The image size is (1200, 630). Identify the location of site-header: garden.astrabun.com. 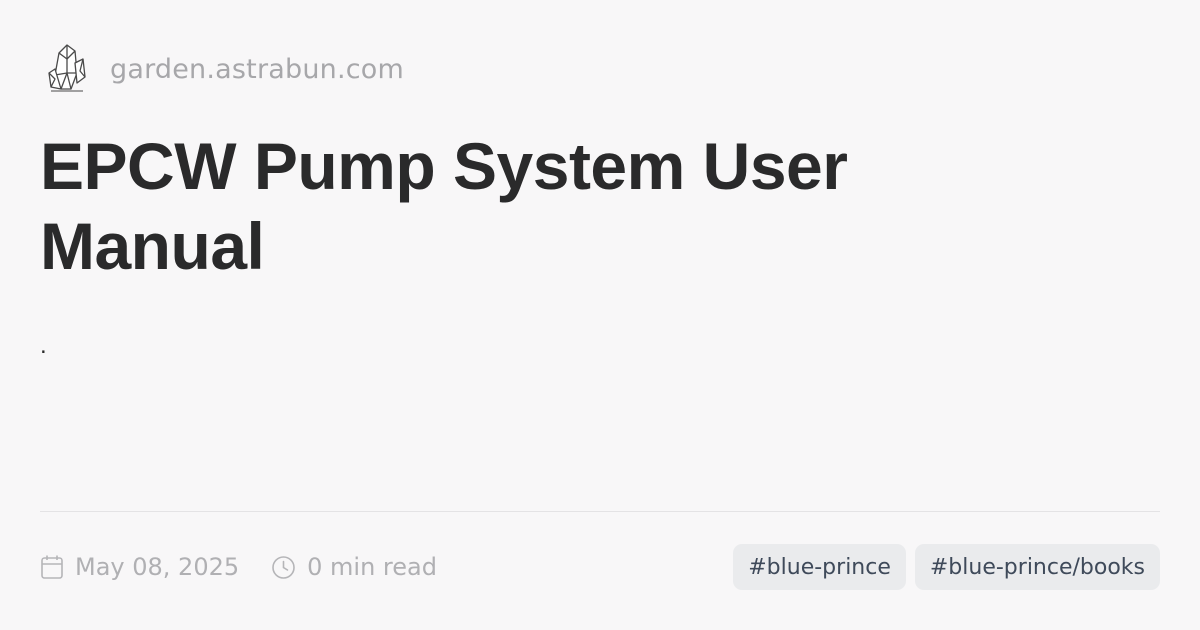
(224, 69).